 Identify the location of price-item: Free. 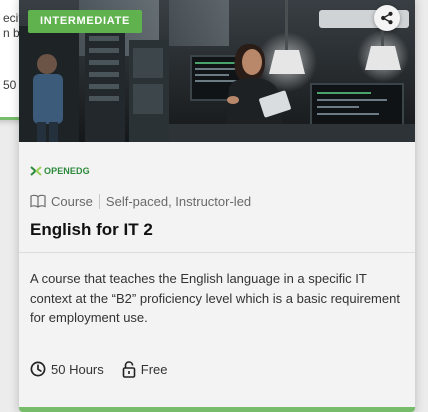
(145, 369).